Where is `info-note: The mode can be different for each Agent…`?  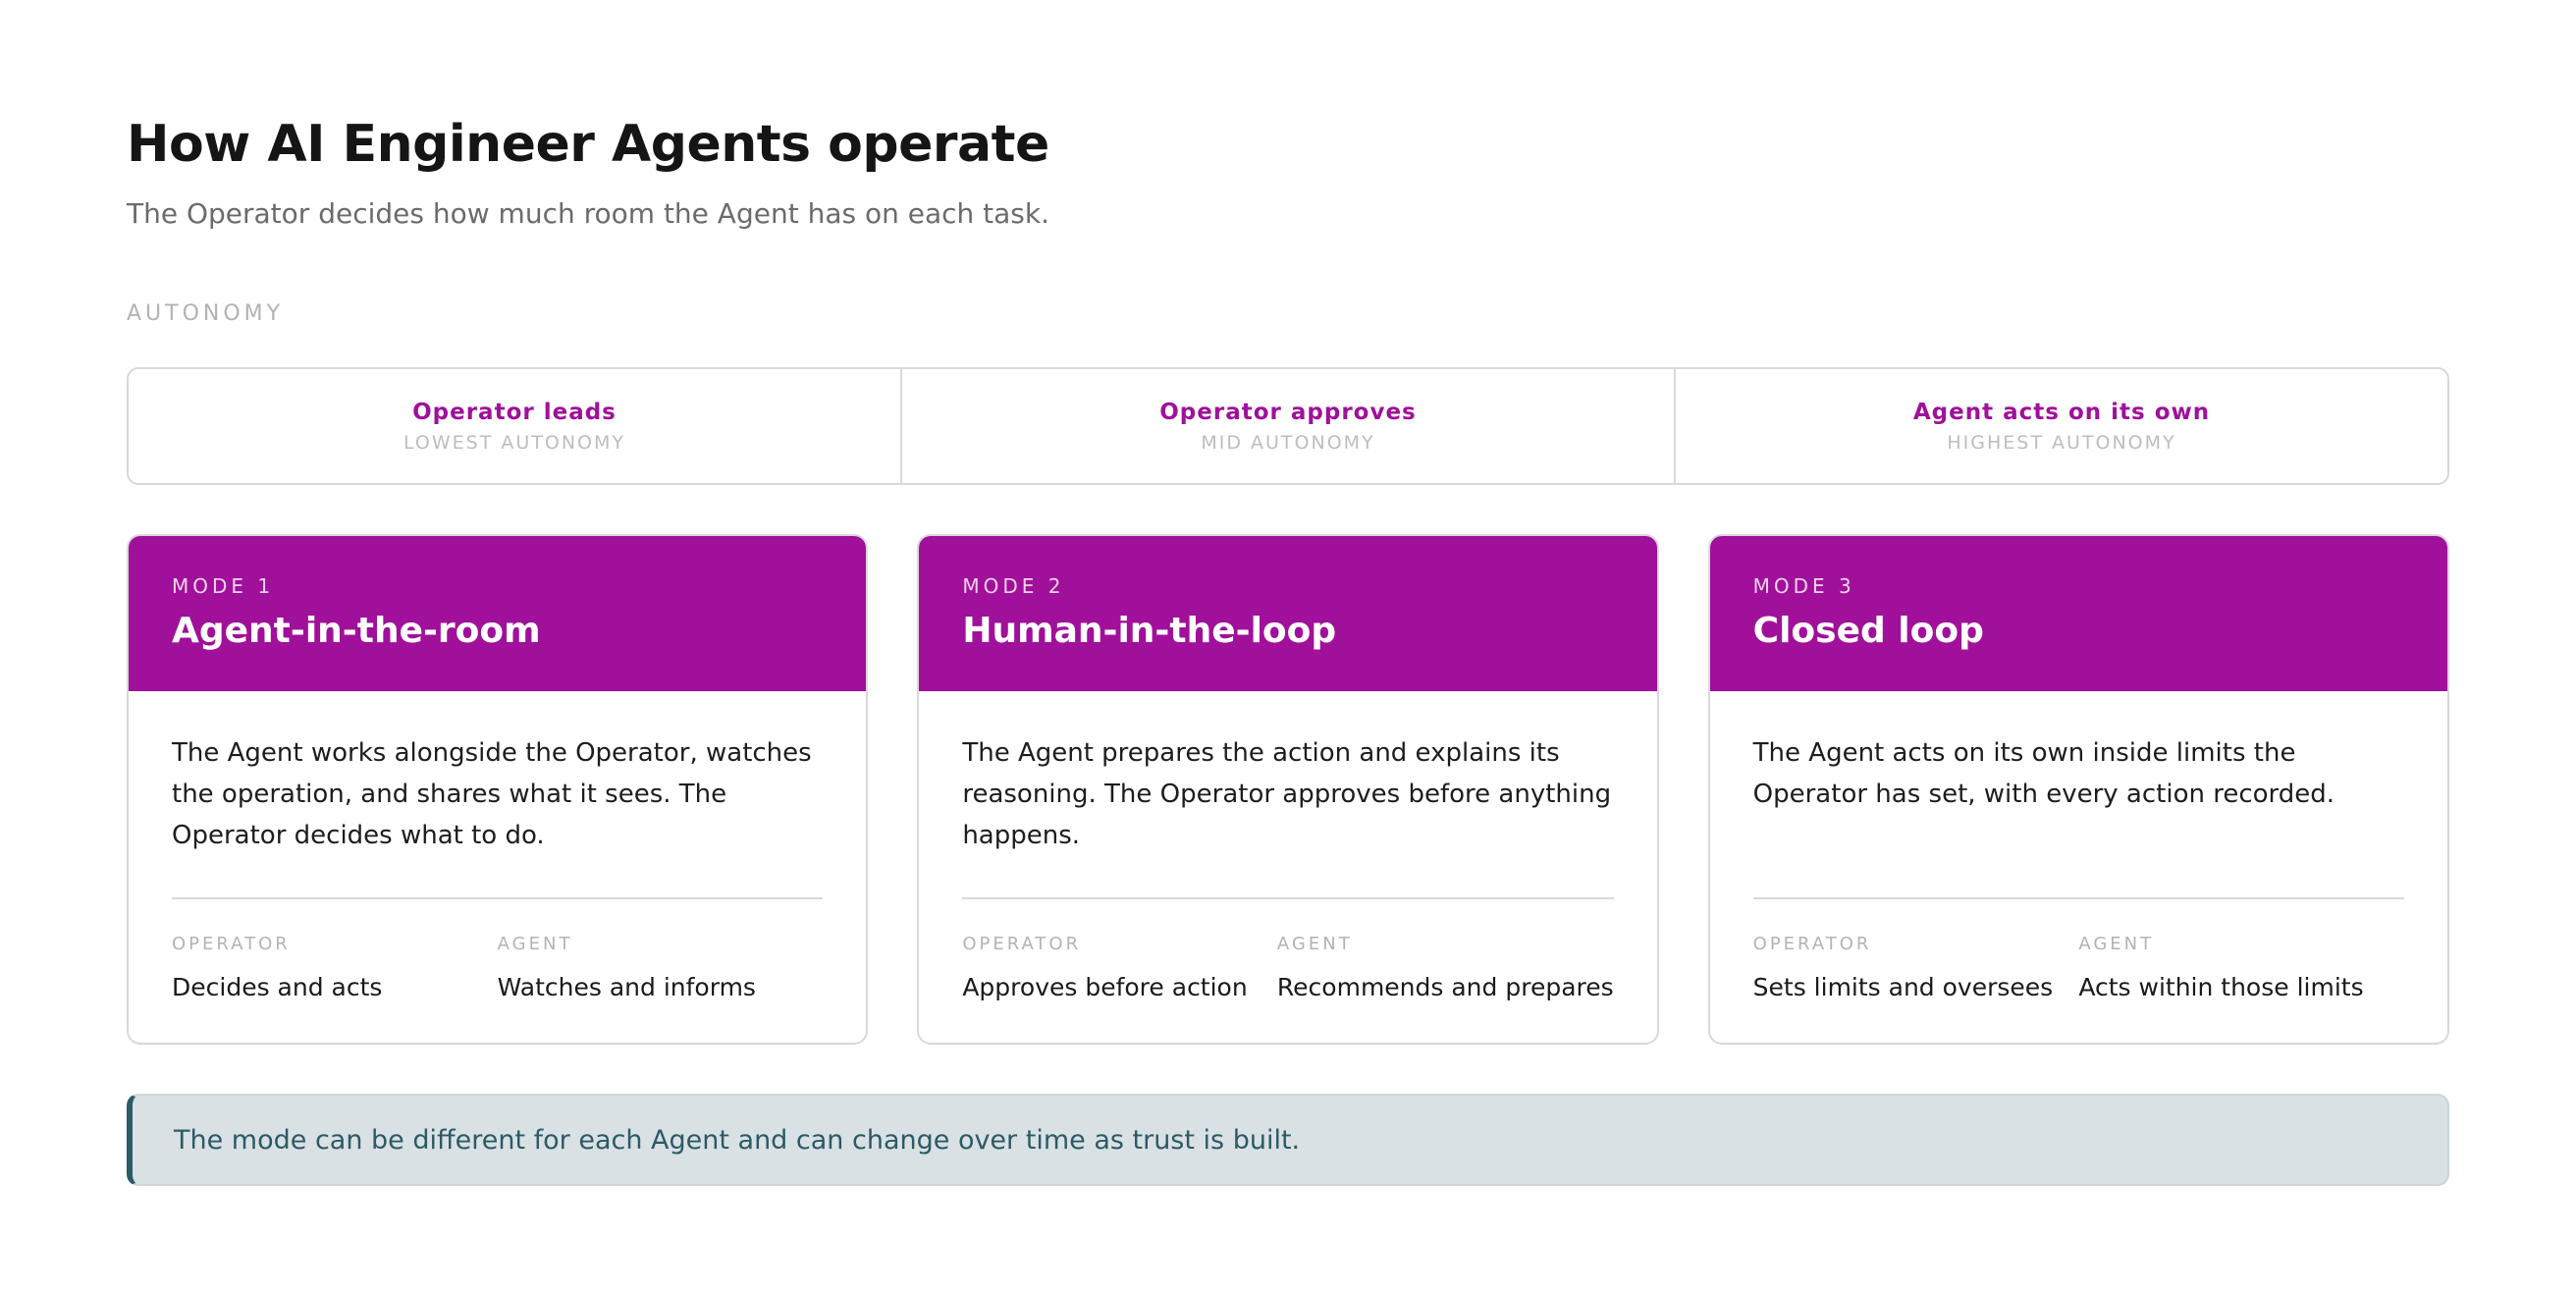
info-note: The mode can be different for each Agent… is located at coordinates (1288, 1140).